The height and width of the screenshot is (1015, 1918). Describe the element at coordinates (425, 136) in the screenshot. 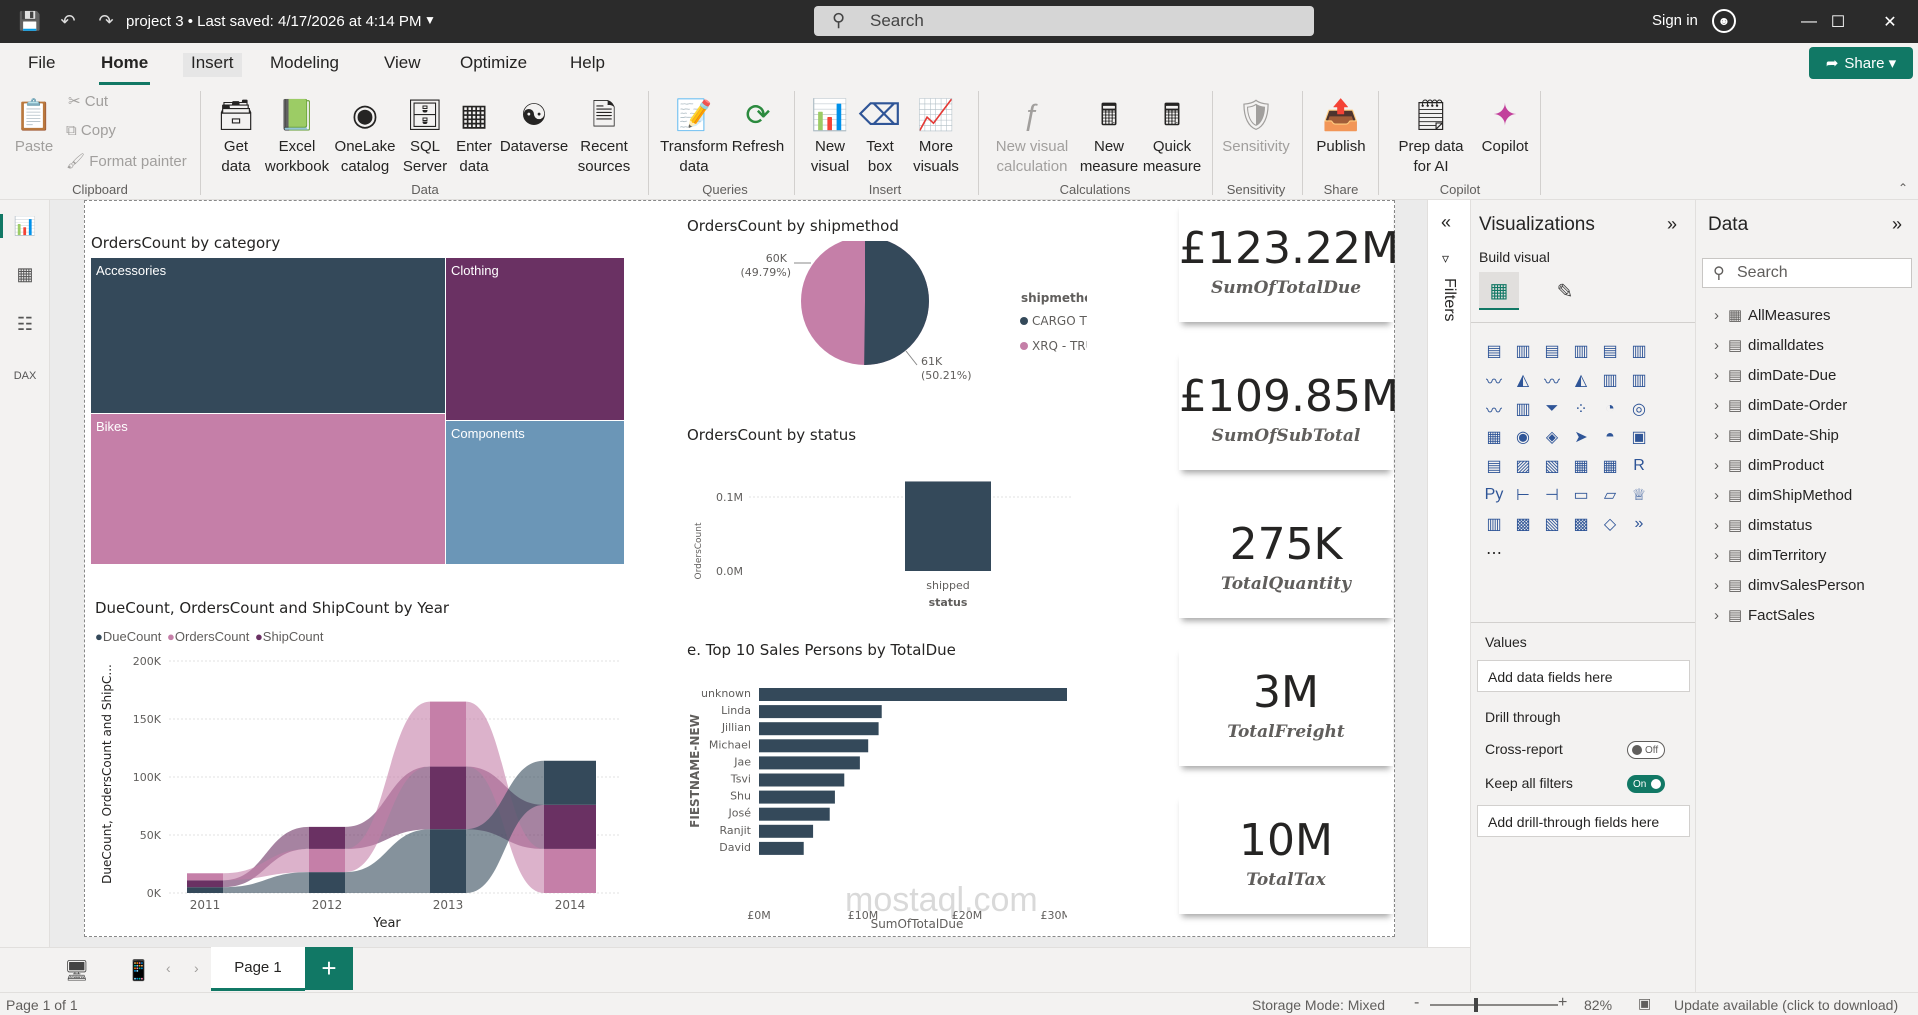

I see `sql-server-button: 🗄 SQL Server` at that location.